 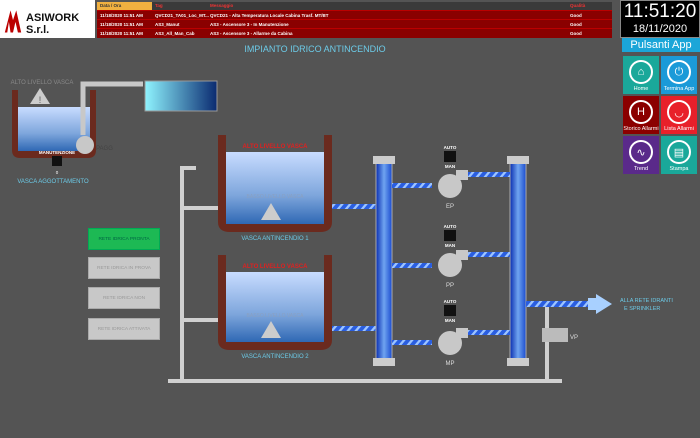 I want to click on tank1-high-alarm: ALTO LIVELLO VASCA, so click(x=275, y=147).